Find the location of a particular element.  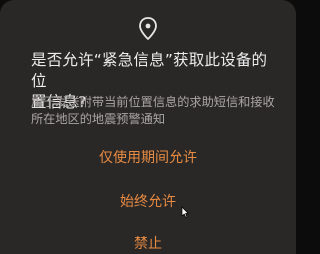

allow-while-using-button: 仅使用期间允许 is located at coordinates (148, 157).